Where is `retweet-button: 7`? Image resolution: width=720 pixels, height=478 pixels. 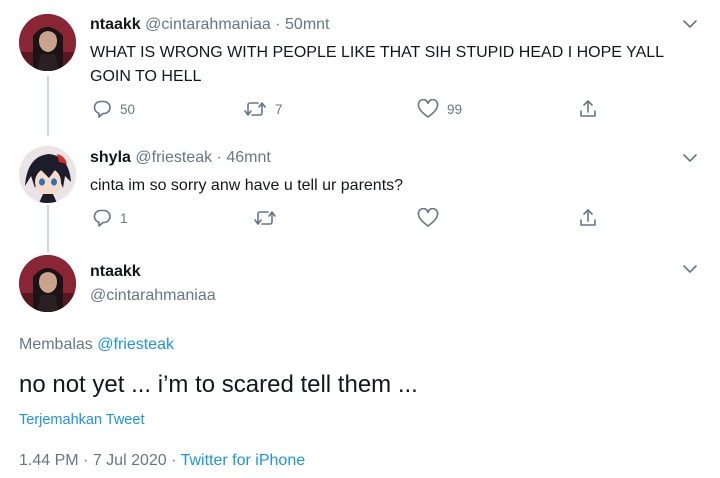
retweet-button: 7 is located at coordinates (263, 109).